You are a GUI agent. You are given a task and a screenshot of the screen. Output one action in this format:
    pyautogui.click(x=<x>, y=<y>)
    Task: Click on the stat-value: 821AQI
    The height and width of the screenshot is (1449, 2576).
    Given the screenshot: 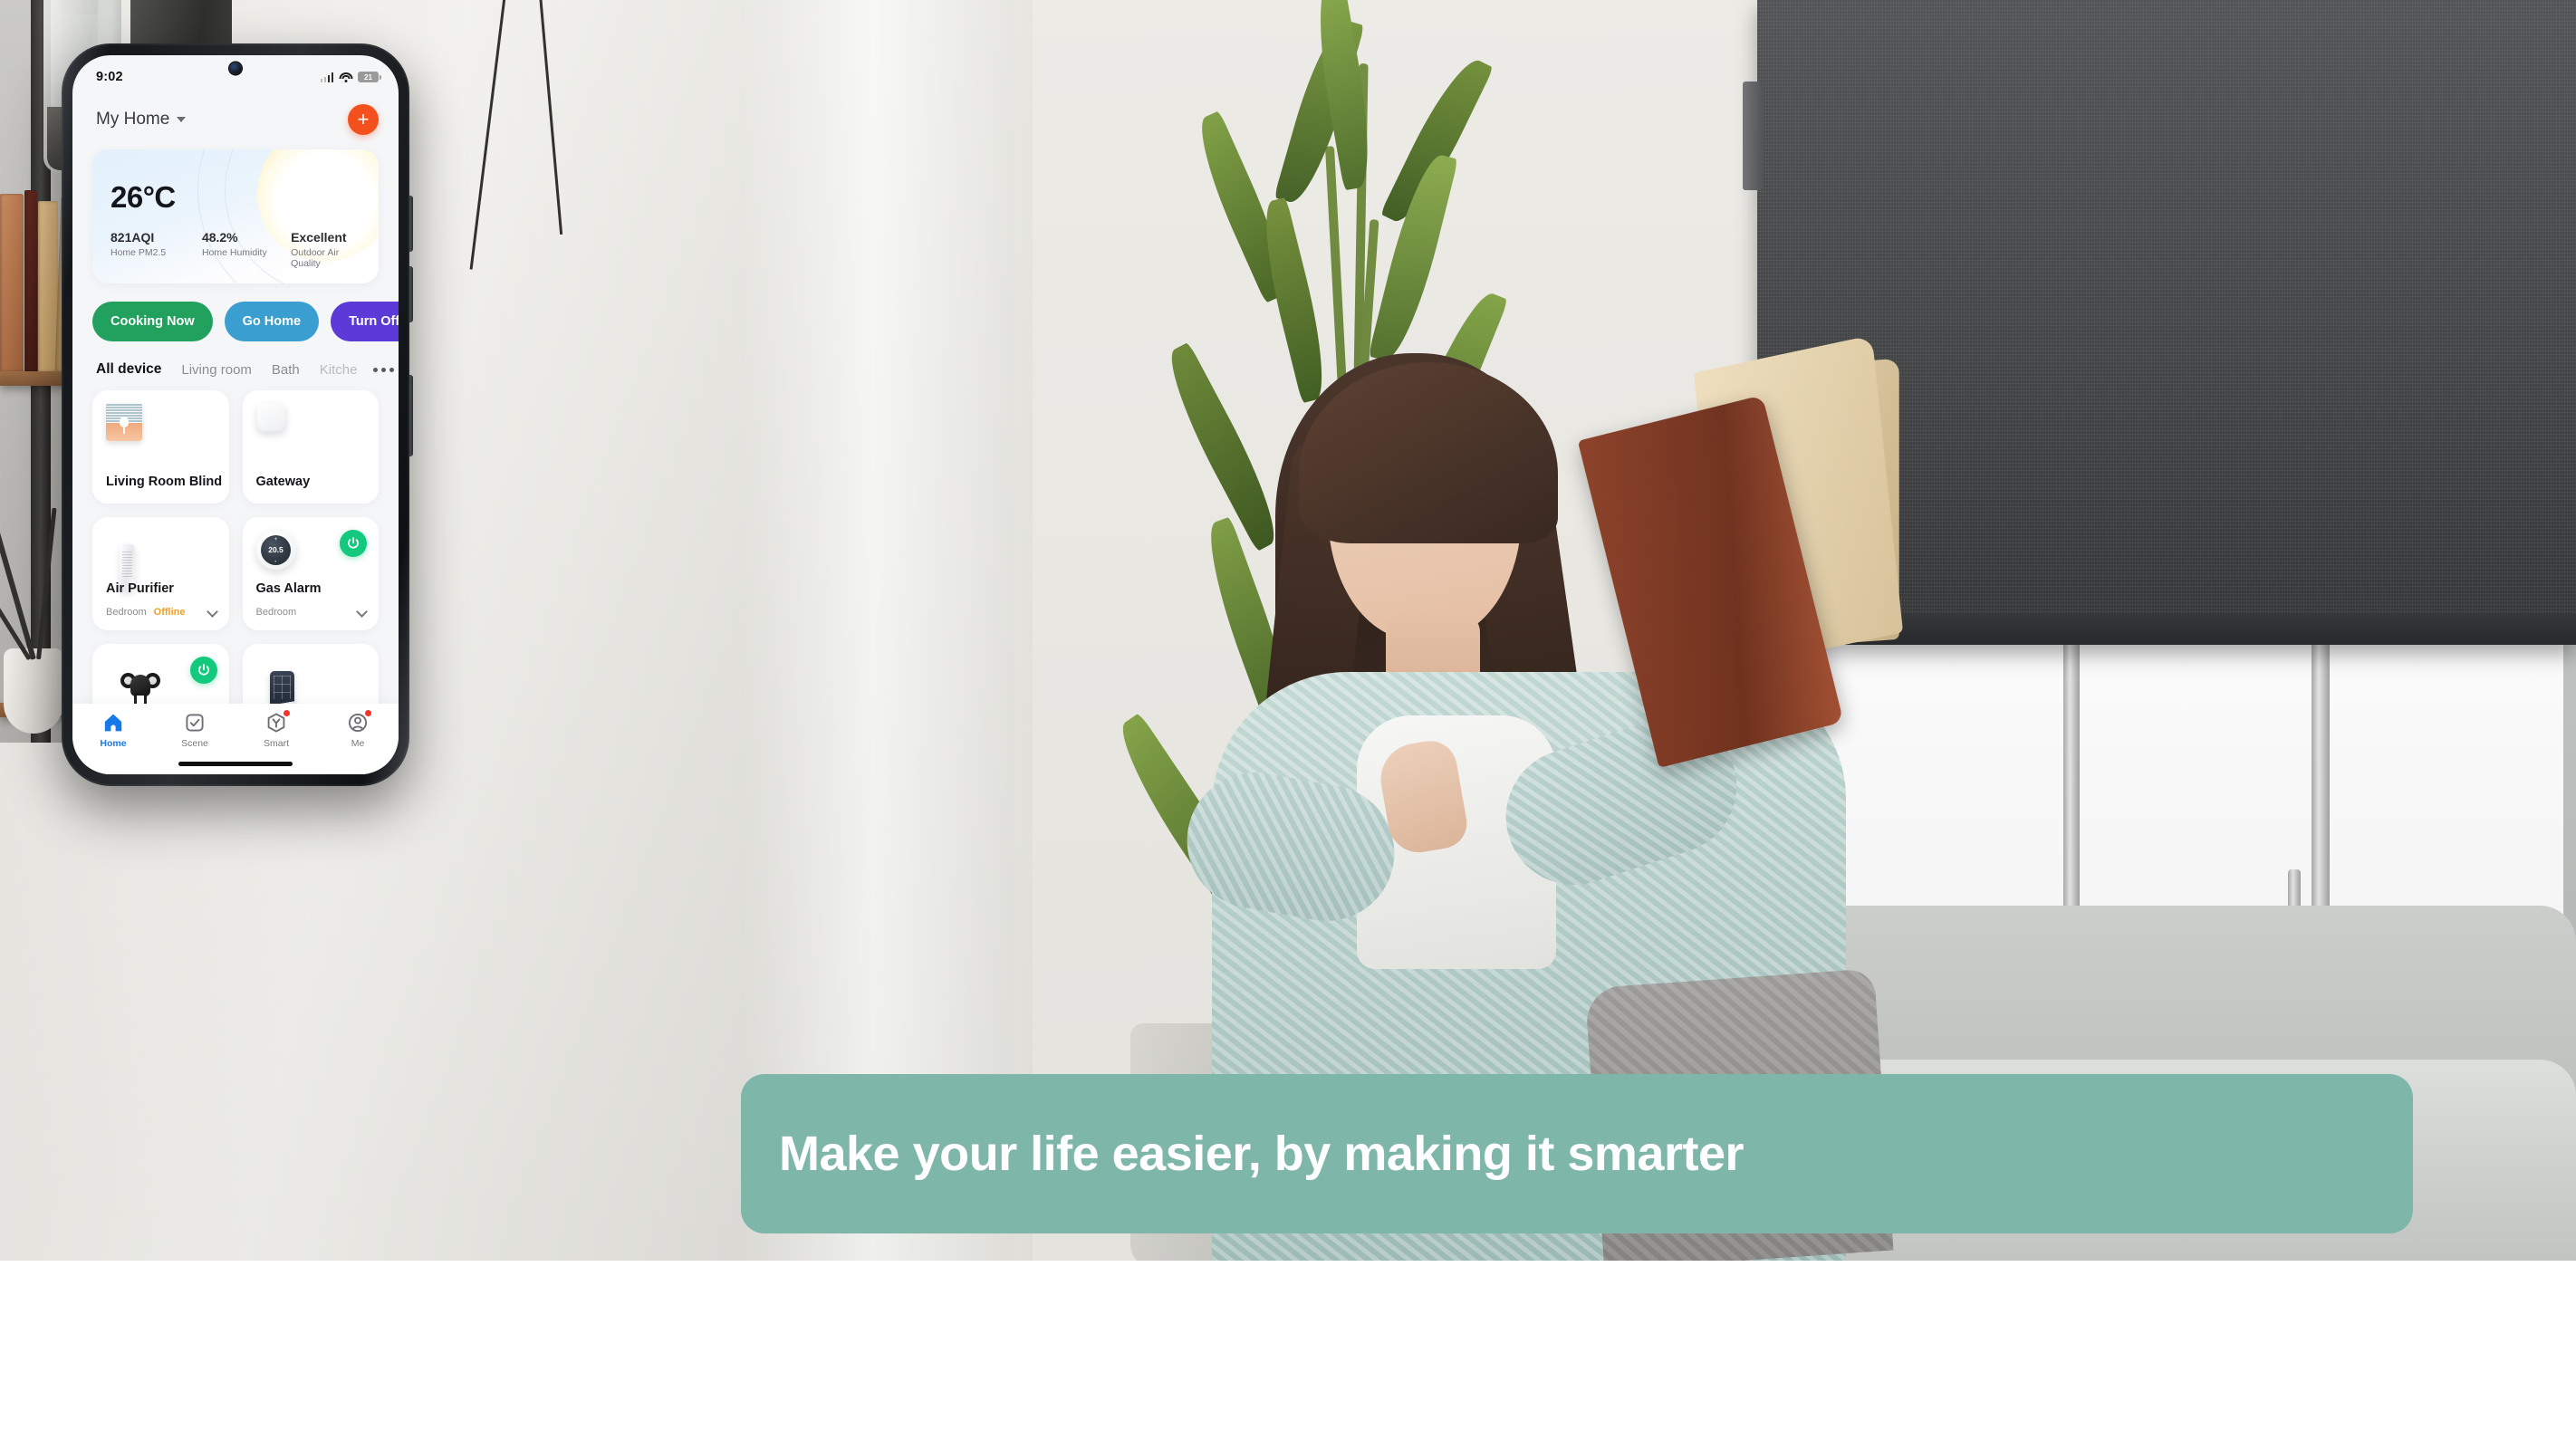 What is the action you would take?
    pyautogui.click(x=133, y=237)
    